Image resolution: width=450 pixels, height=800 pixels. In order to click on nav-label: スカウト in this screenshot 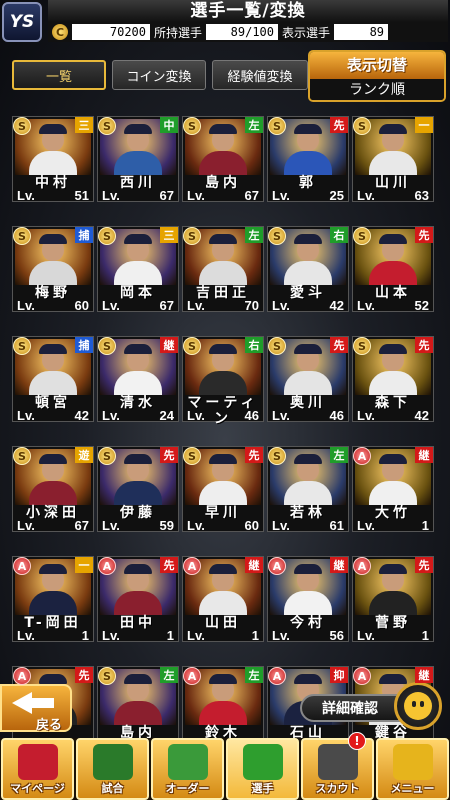, I will do `click(337, 788)`.